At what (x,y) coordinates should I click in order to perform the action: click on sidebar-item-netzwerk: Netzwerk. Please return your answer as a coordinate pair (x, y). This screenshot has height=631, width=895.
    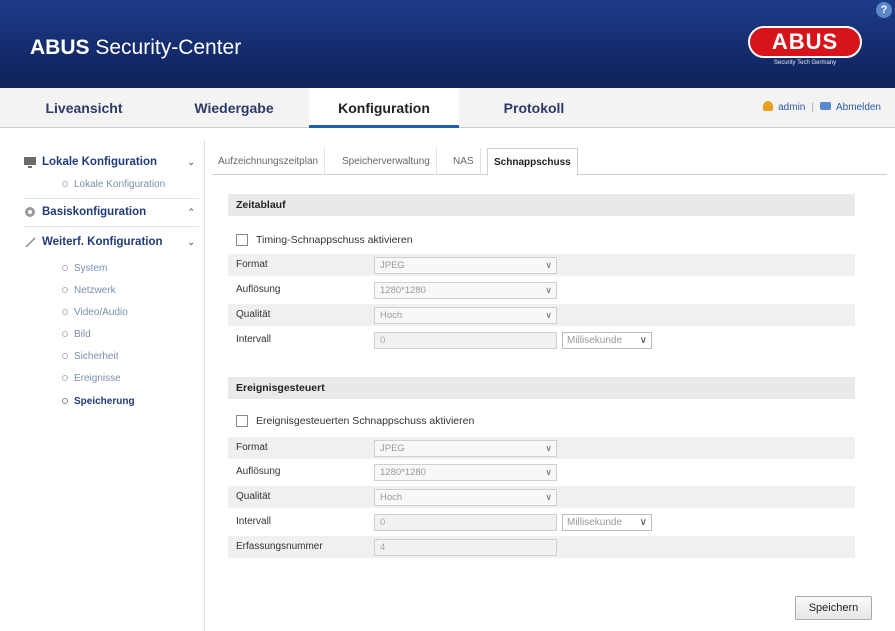
    Looking at the image, I should click on (89, 291).